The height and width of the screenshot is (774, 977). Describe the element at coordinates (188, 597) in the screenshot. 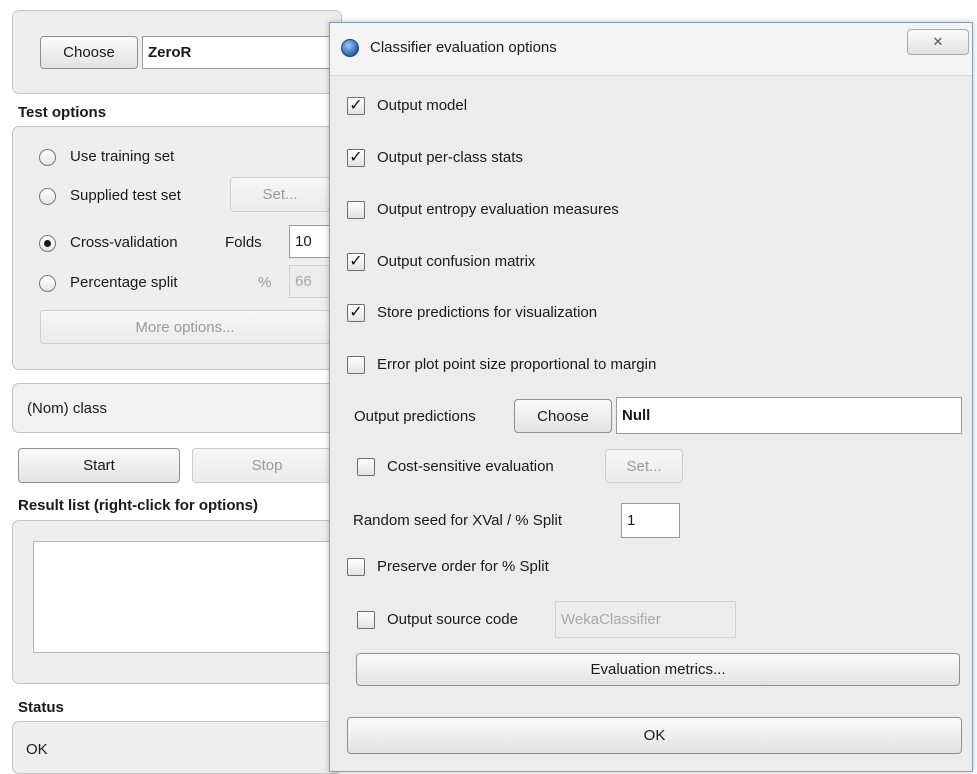

I see `result-list-box` at that location.